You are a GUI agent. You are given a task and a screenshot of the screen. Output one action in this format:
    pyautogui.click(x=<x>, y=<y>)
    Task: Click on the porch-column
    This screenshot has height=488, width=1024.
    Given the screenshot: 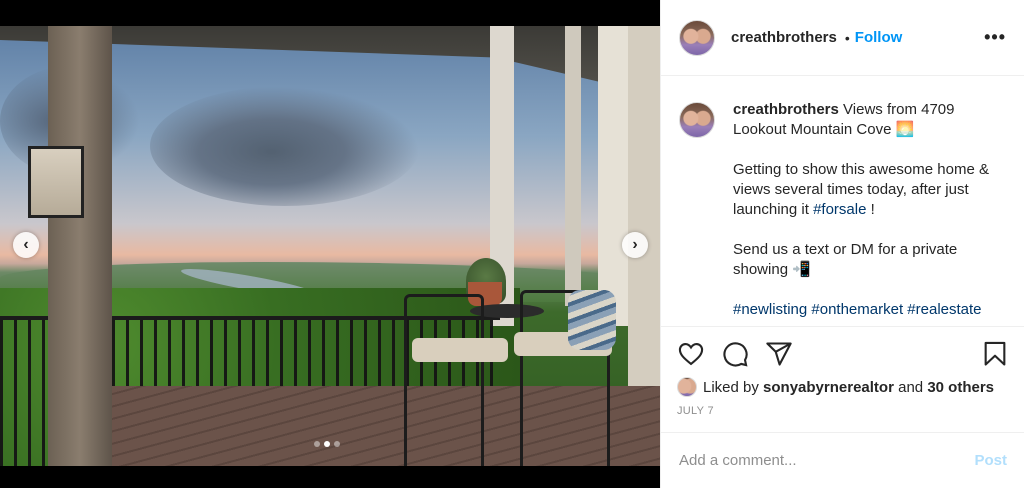 What is the action you would take?
    pyautogui.click(x=80, y=246)
    